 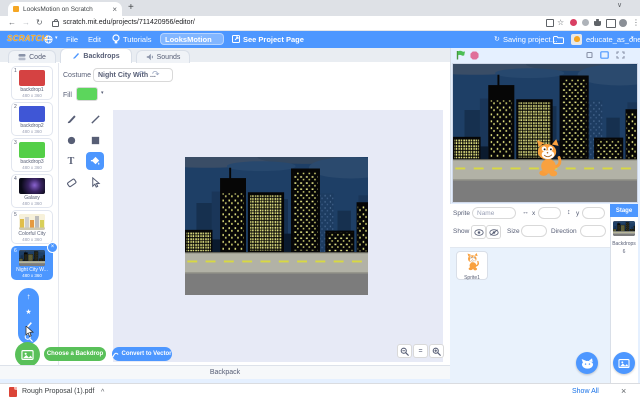 What do you see at coordinates (585, 22) in the screenshot?
I see `extension-gray-icon` at bounding box center [585, 22].